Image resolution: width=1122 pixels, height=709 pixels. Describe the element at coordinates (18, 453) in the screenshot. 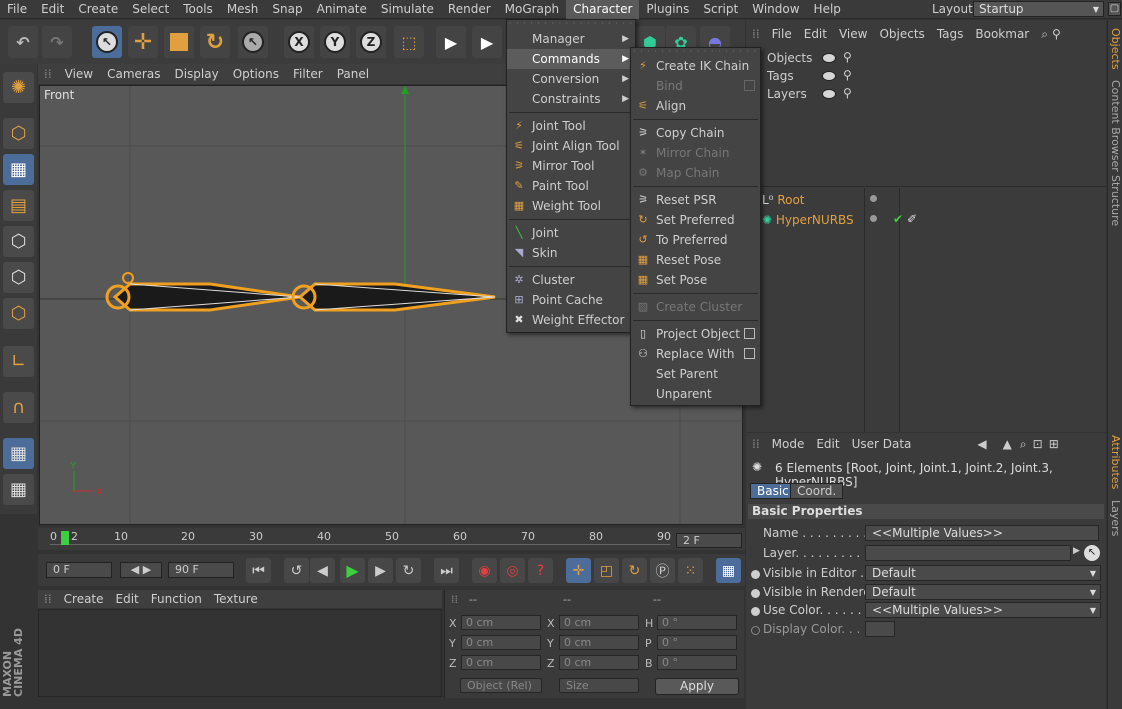

I see `workplane-lock-button: ▦` at that location.